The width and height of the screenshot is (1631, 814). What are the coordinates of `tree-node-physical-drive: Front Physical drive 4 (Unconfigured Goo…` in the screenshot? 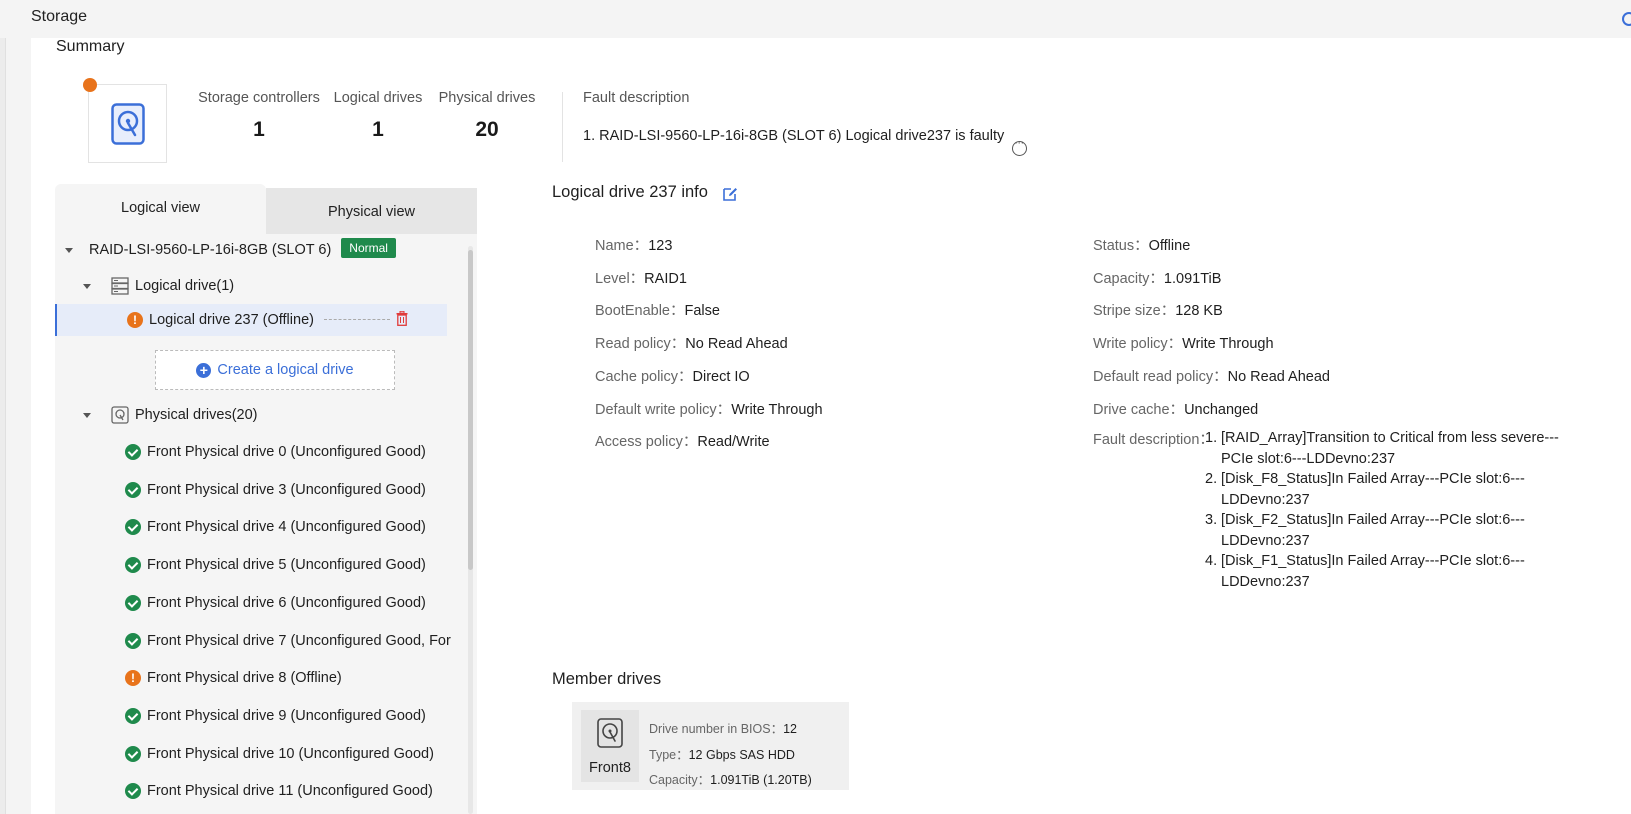 It's located at (260, 527).